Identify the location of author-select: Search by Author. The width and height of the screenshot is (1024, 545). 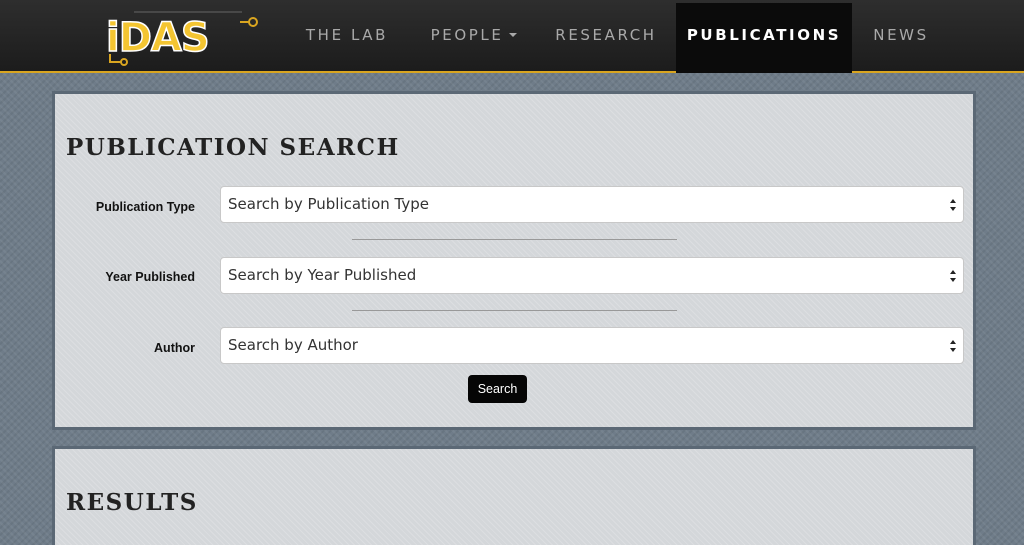
(592, 345).